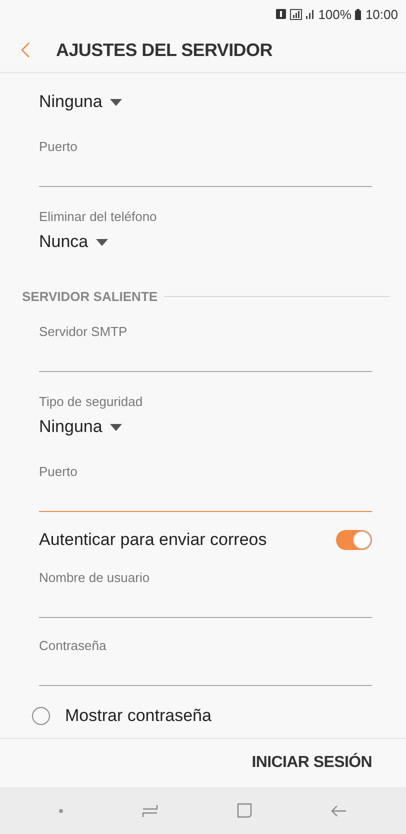 Image resolution: width=406 pixels, height=834 pixels. Describe the element at coordinates (244, 810) in the screenshot. I see `home-icon` at that location.